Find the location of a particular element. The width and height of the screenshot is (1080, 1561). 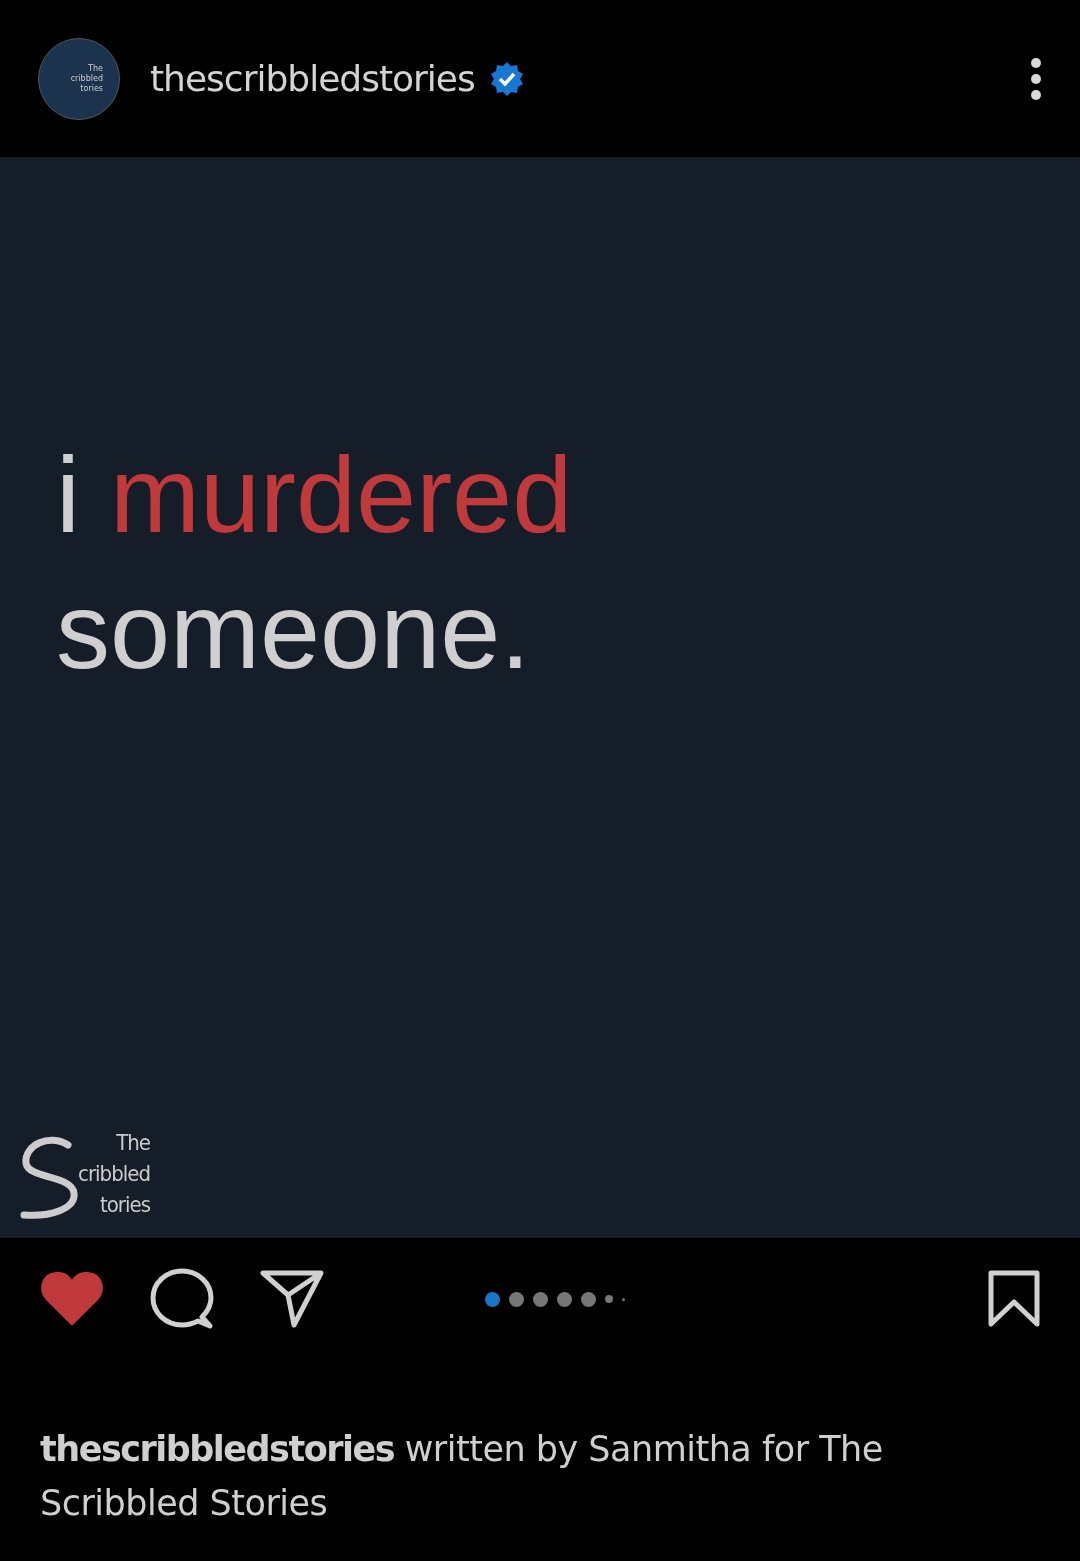

post-caption: thescribbledstories written by Sanmitha for The Scribbled Stories is located at coordinates (461, 1476).